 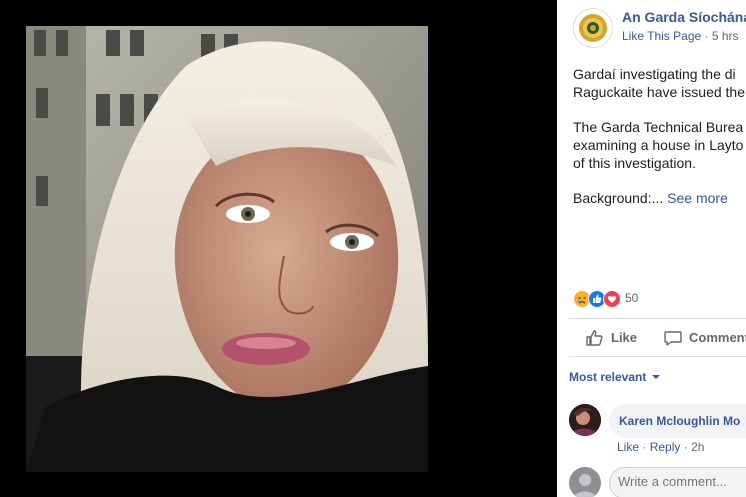 I want to click on see-more-link: See more, so click(x=697, y=198).